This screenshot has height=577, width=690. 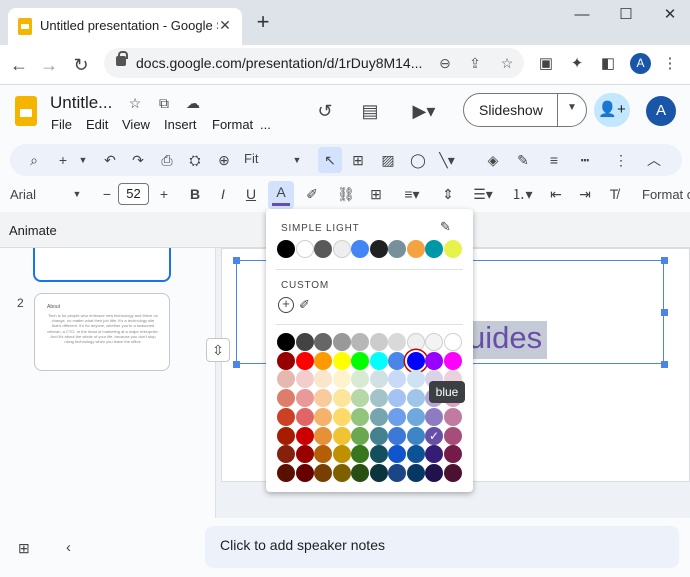 What do you see at coordinates (621, 160) in the screenshot?
I see `more-options-icon: ⋮` at bounding box center [621, 160].